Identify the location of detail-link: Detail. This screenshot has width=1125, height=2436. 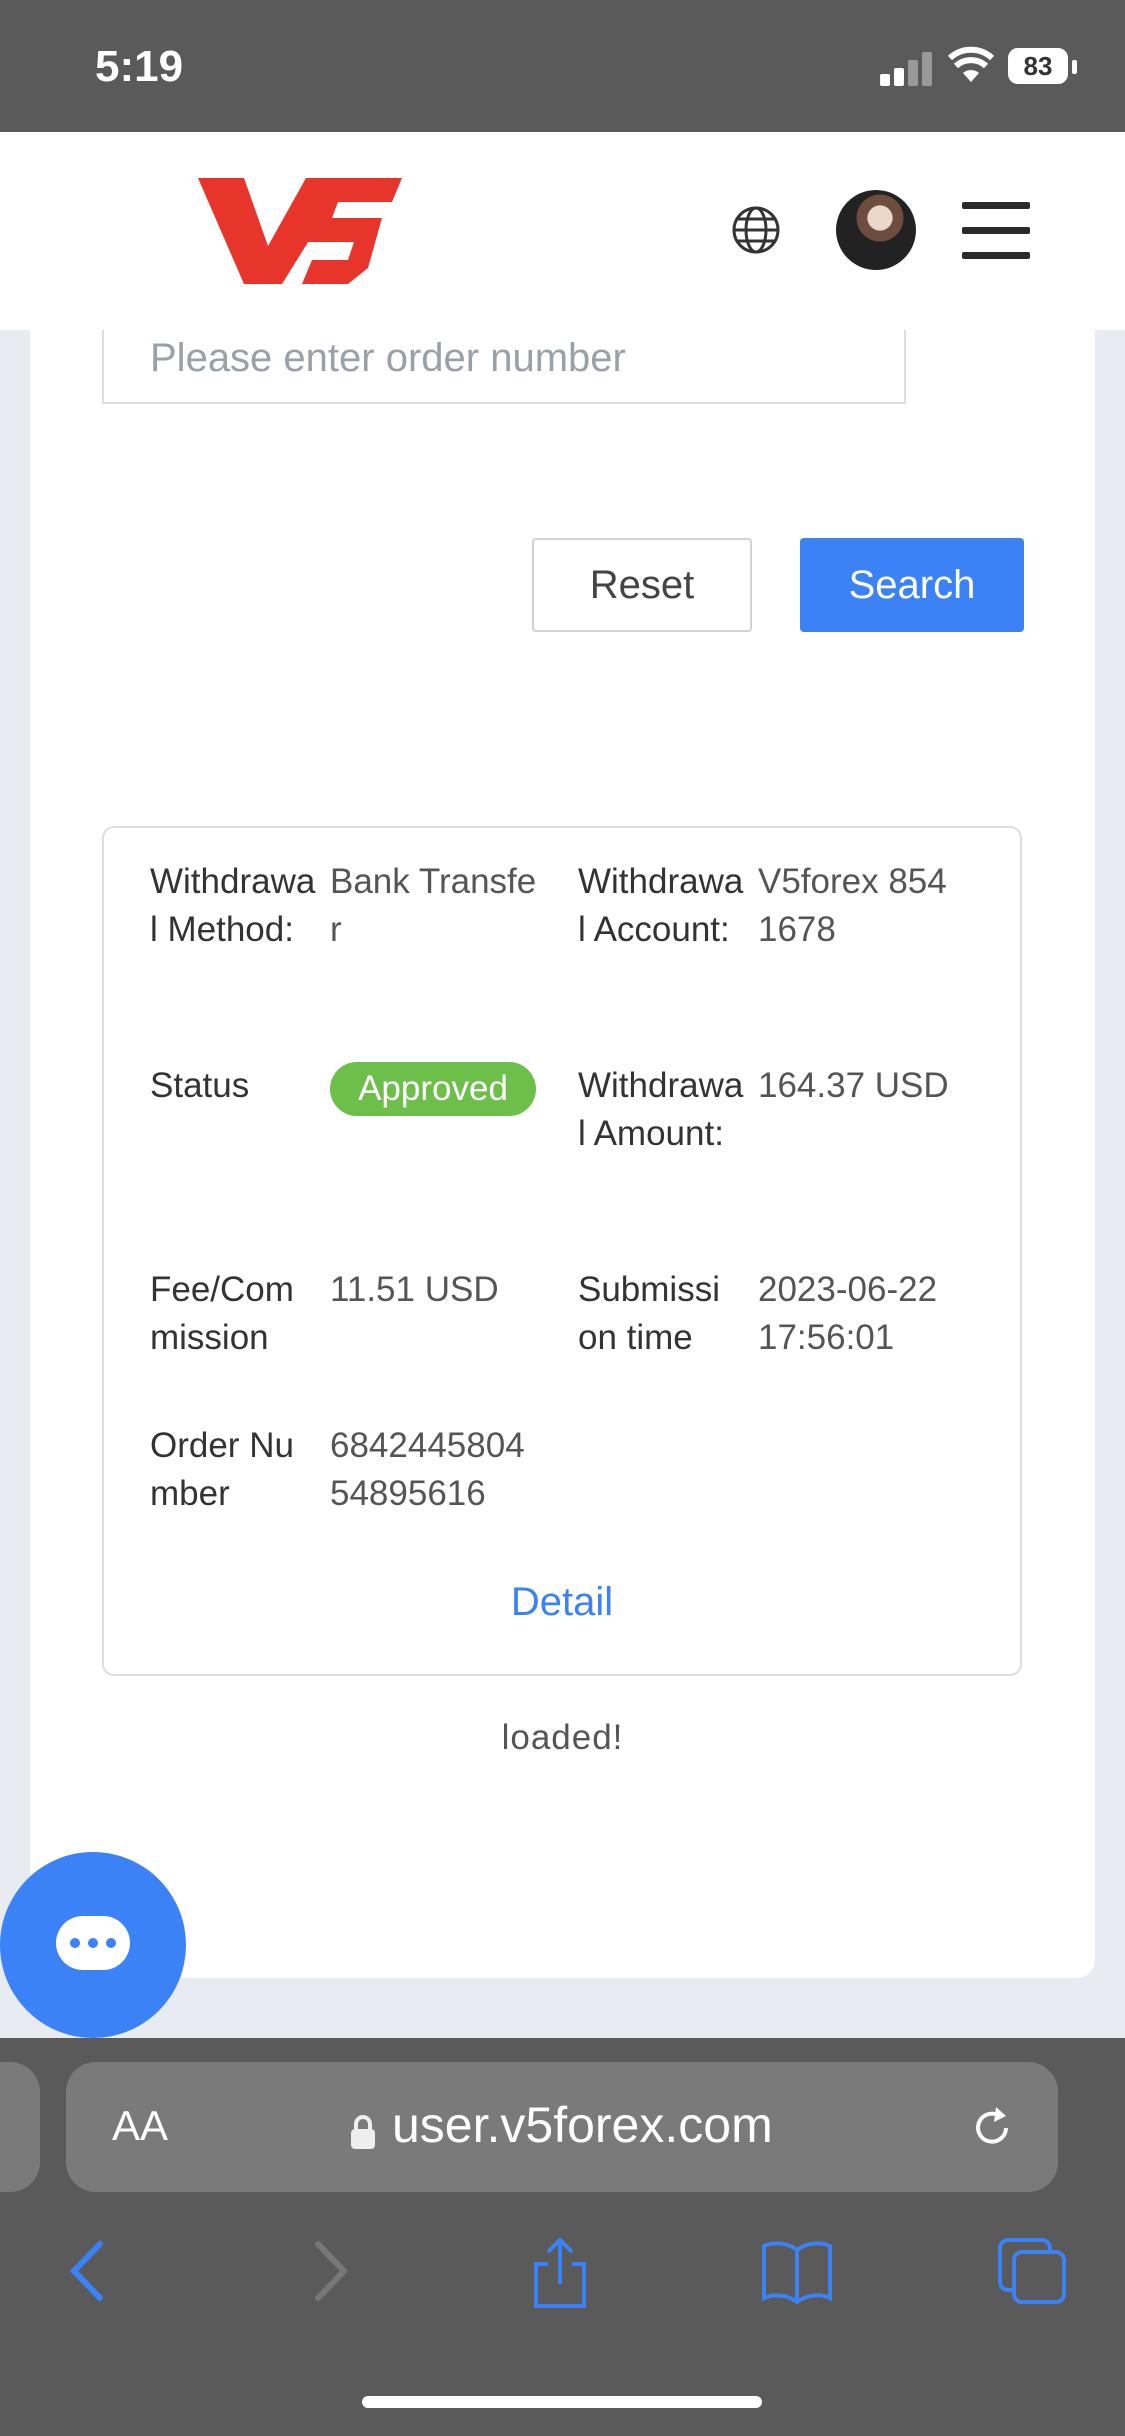
(562, 1602).